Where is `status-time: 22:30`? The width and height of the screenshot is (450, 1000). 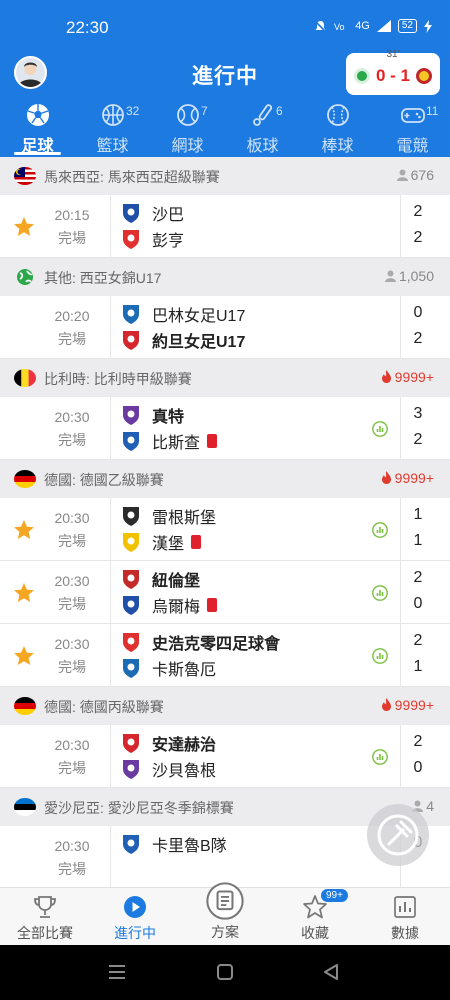
status-time: 22:30 is located at coordinates (87, 27).